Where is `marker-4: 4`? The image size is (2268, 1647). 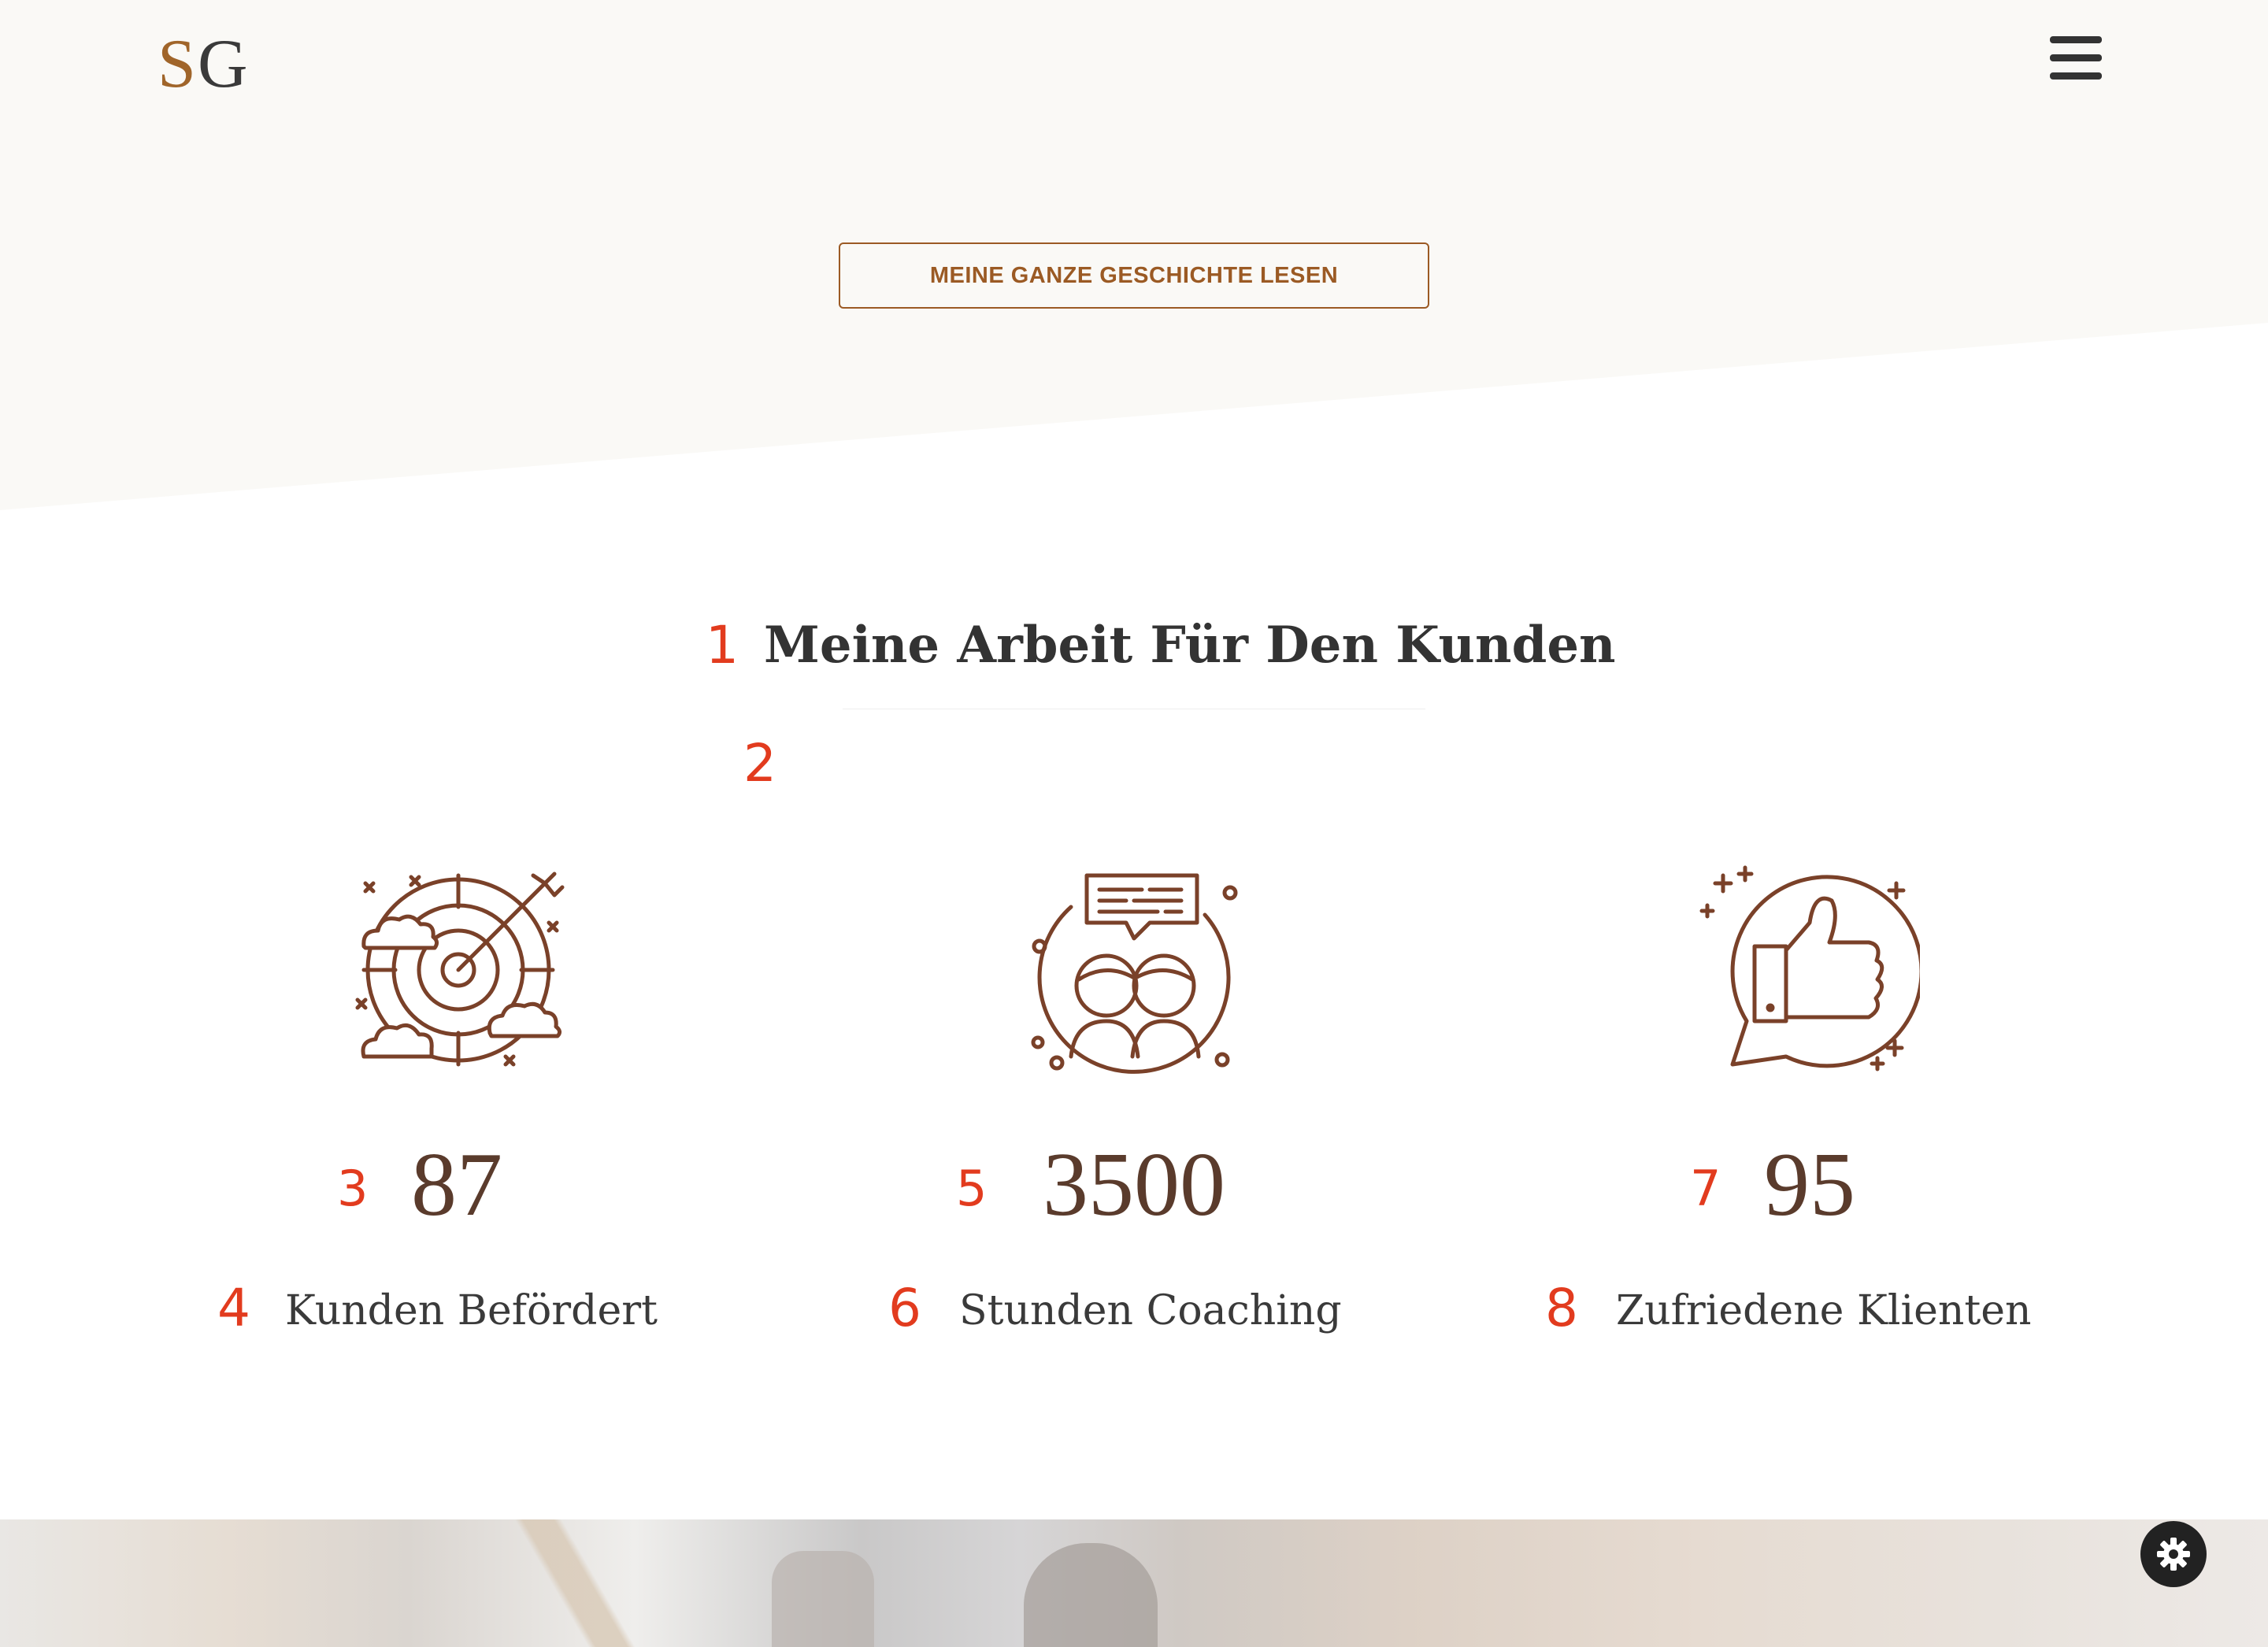 marker-4: 4 is located at coordinates (233, 1308).